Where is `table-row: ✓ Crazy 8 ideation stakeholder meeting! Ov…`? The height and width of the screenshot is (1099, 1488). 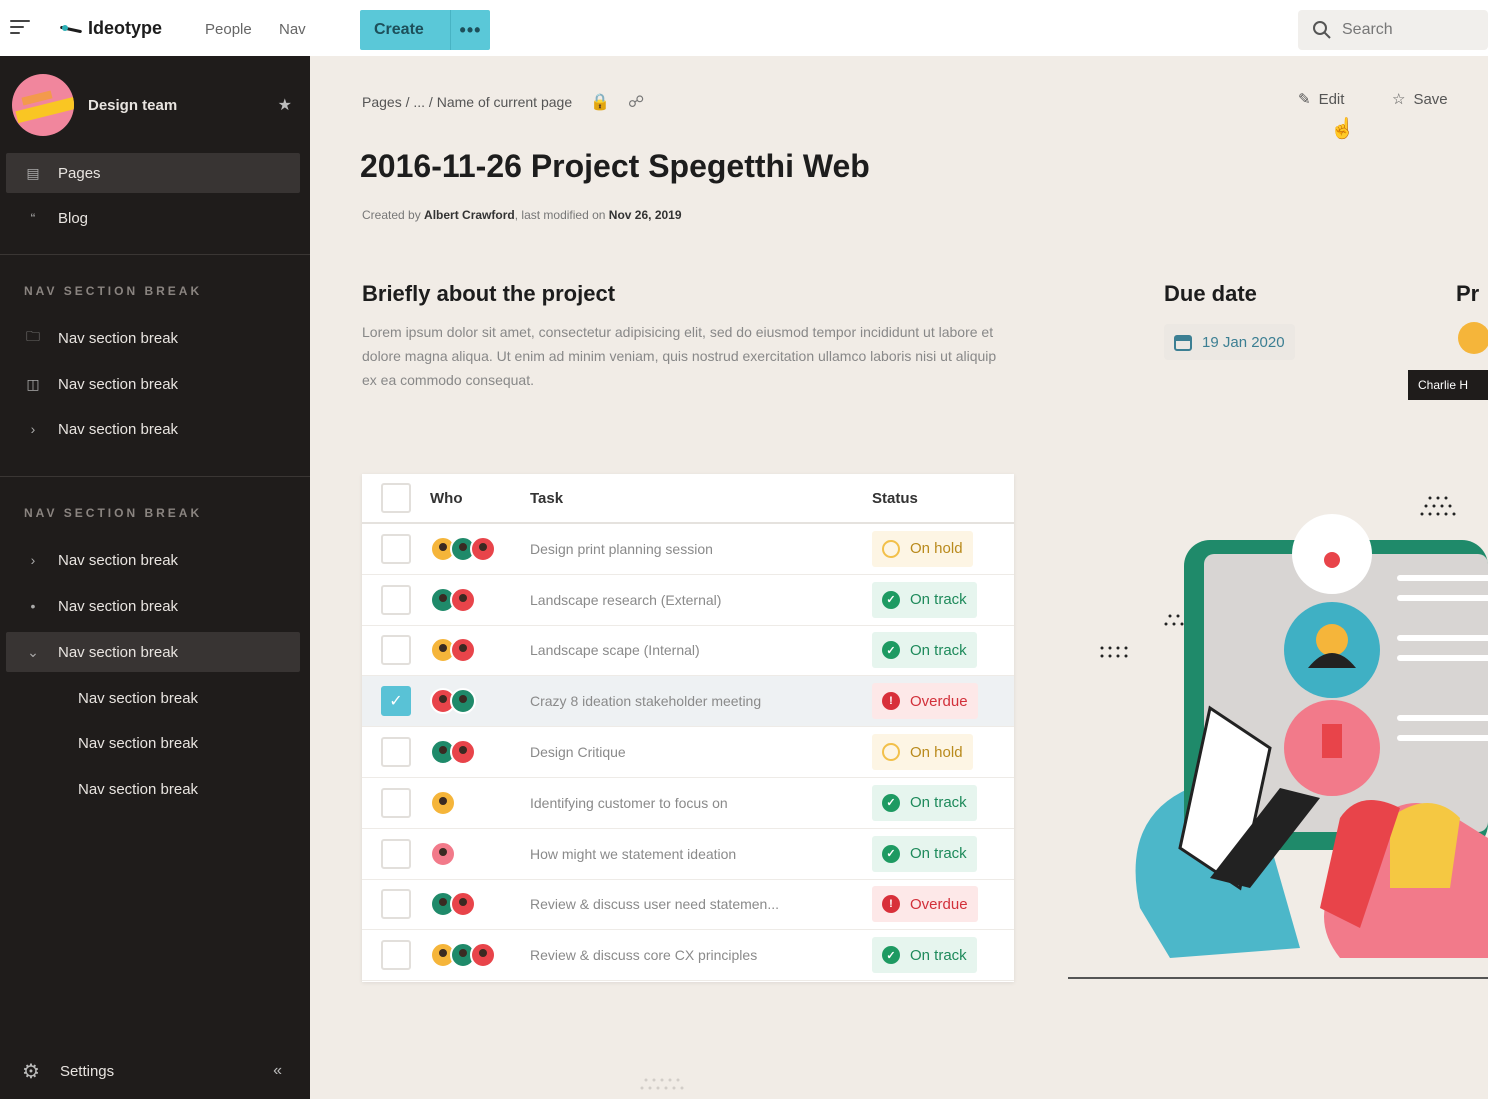
table-row: ✓ Crazy 8 ideation stakeholder meeting! Ov… is located at coordinates (688, 702).